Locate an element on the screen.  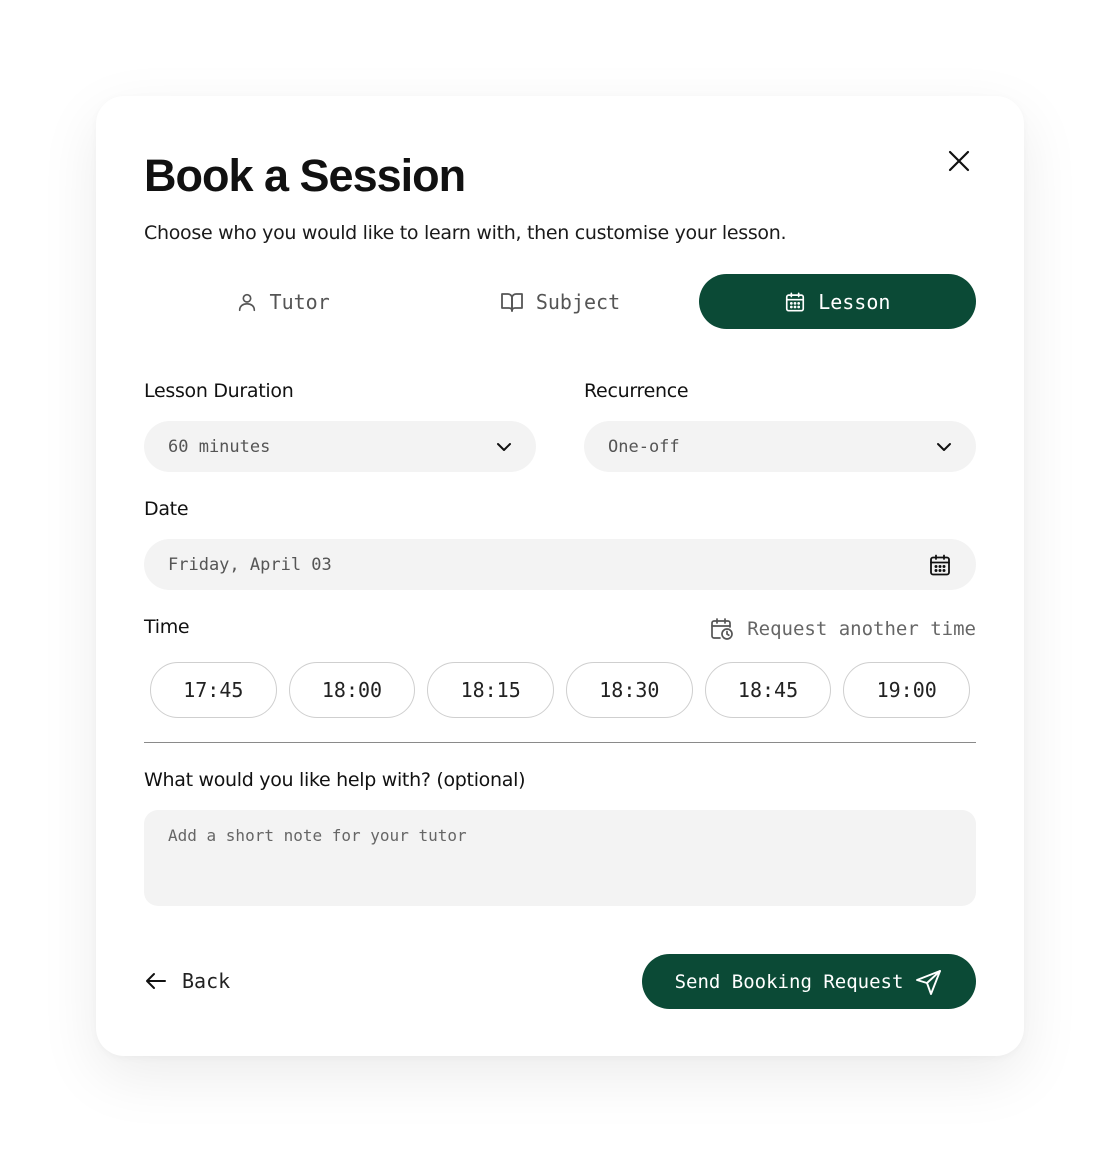
tab-subject: Subject is located at coordinates (559, 301).